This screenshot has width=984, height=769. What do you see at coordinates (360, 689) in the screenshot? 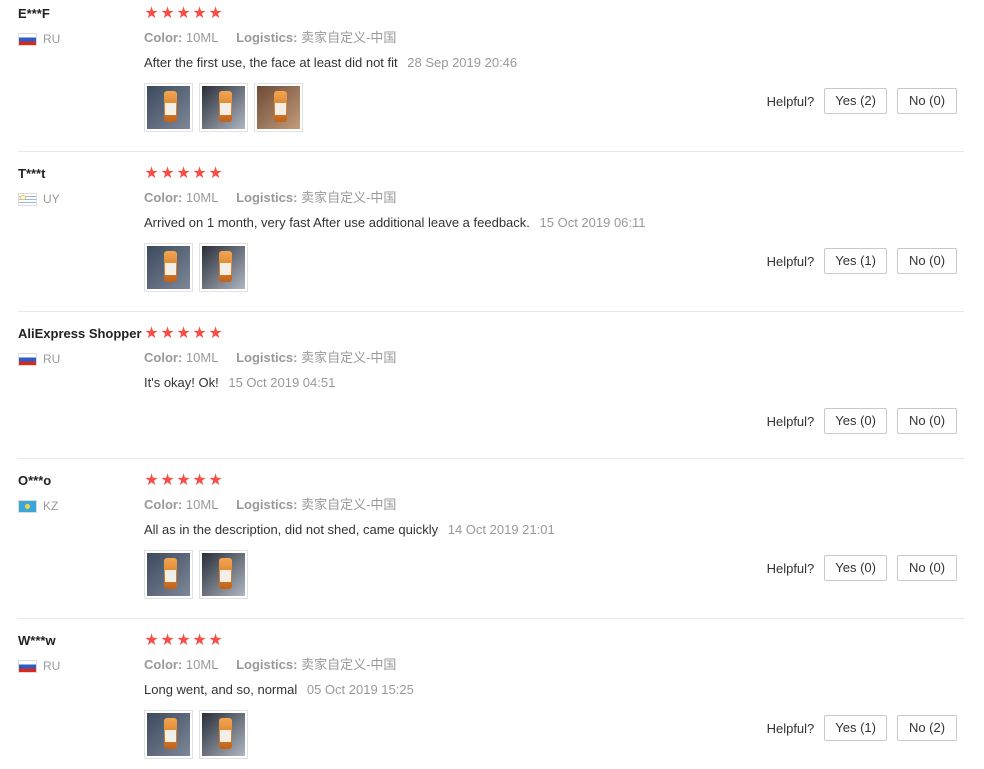
I see `review-date: 05 Oct 2019 15:25` at bounding box center [360, 689].